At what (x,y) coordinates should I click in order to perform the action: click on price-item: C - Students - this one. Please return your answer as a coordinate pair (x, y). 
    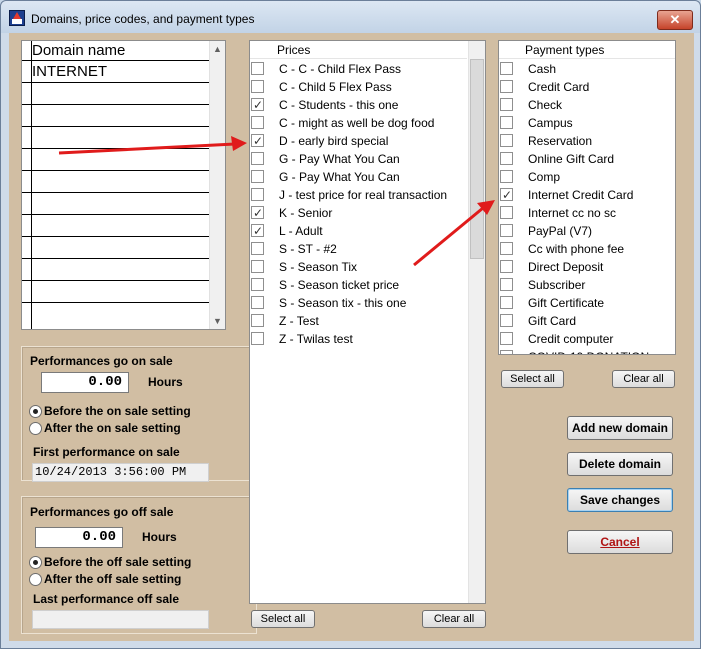
    Looking at the image, I should click on (360, 105).